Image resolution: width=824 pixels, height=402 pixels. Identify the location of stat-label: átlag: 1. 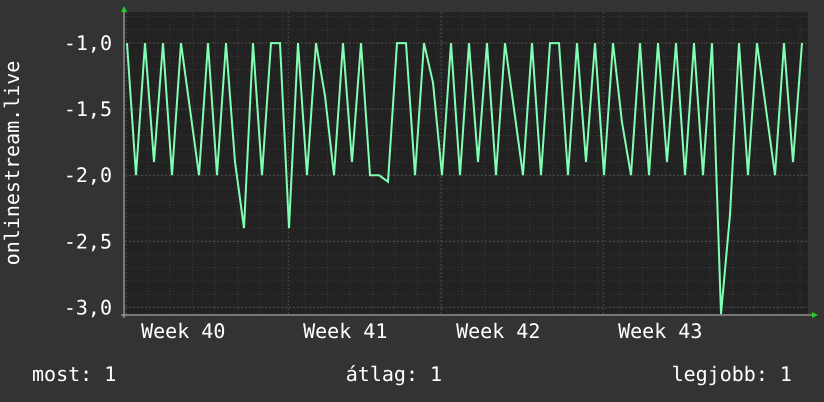
(394, 374).